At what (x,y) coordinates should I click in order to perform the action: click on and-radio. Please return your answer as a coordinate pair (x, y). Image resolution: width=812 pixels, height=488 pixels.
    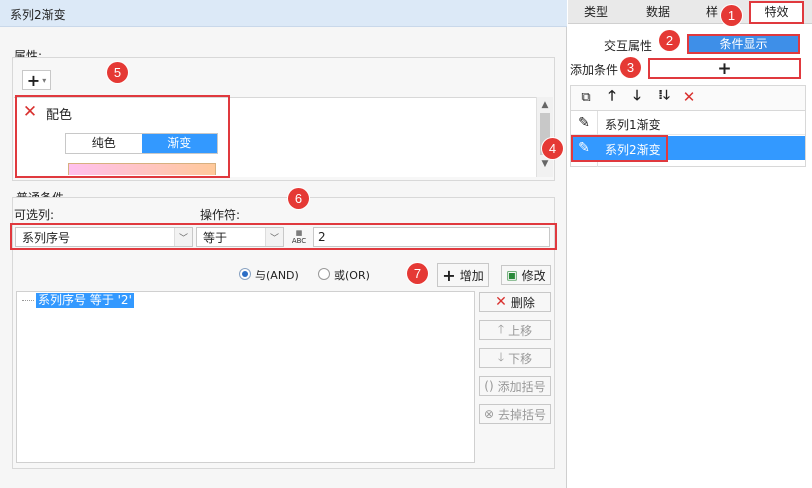
    Looking at the image, I should click on (245, 274).